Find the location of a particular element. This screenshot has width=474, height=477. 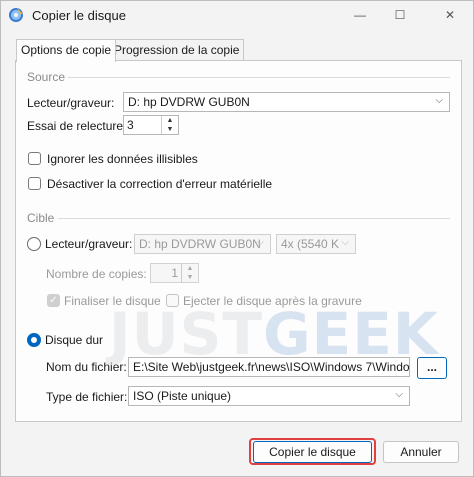

copies-spinner: 1 ▲ ▼ is located at coordinates (174, 273).